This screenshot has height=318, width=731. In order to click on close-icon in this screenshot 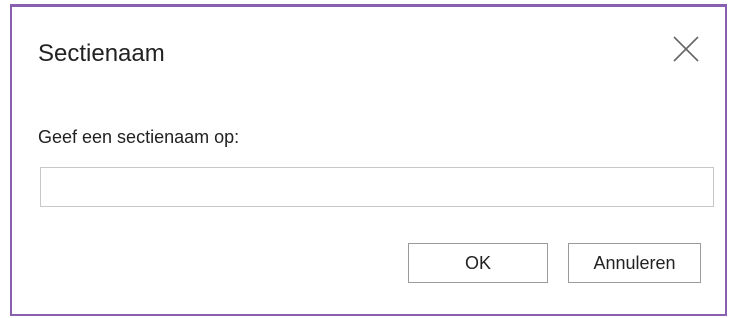, I will do `click(686, 49)`.